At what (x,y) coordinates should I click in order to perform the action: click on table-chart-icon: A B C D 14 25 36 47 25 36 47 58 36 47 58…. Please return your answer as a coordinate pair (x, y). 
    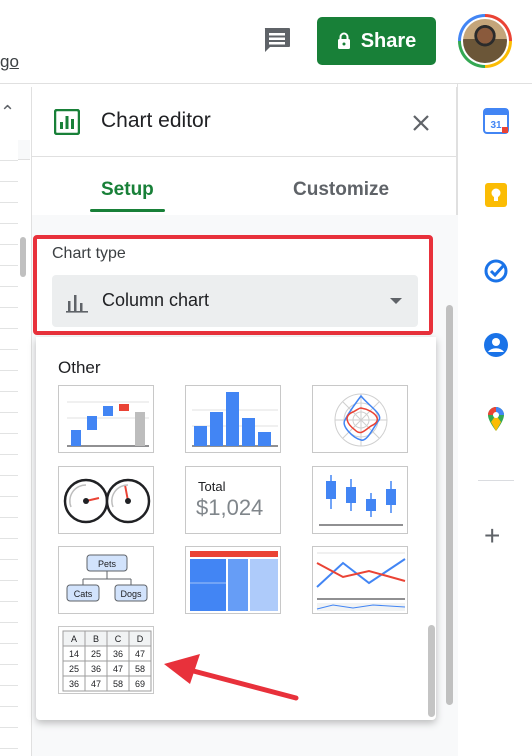
    Looking at the image, I should click on (107, 661).